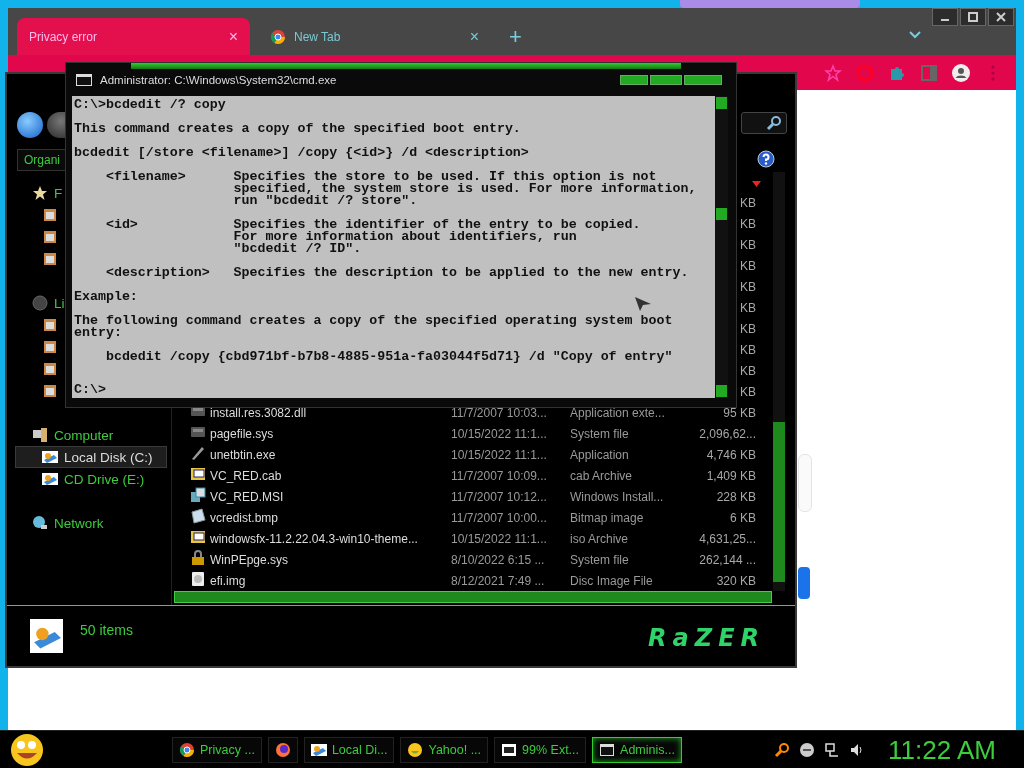  Describe the element at coordinates (150, 105) in the screenshot. I see `console-text: C:\>bcdedit /? copy` at that location.